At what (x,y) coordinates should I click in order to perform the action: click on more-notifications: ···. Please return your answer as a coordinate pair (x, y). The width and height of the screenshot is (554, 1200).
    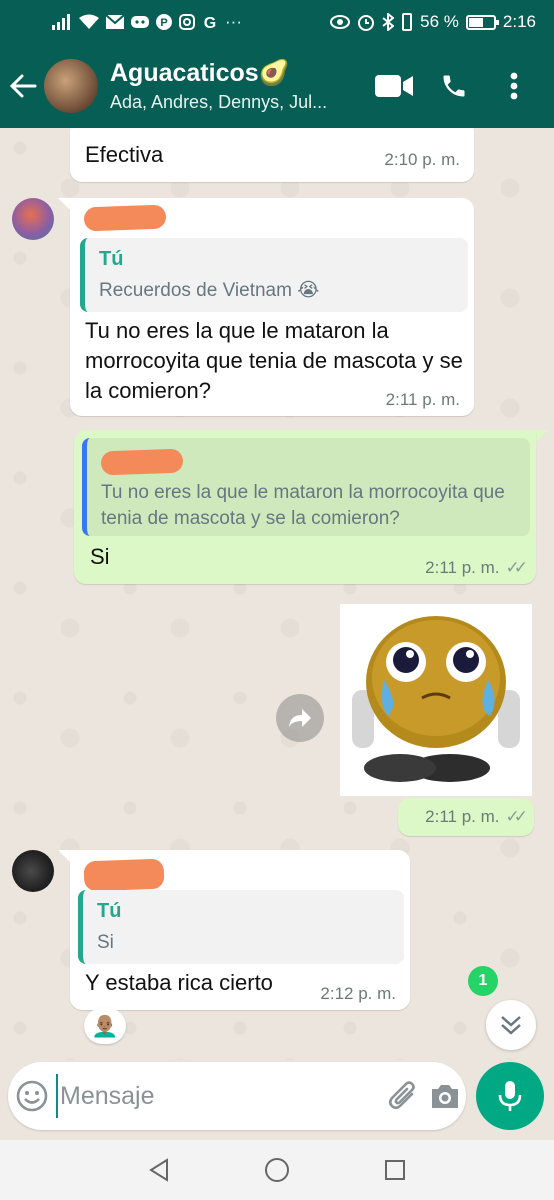
    Looking at the image, I should click on (233, 21).